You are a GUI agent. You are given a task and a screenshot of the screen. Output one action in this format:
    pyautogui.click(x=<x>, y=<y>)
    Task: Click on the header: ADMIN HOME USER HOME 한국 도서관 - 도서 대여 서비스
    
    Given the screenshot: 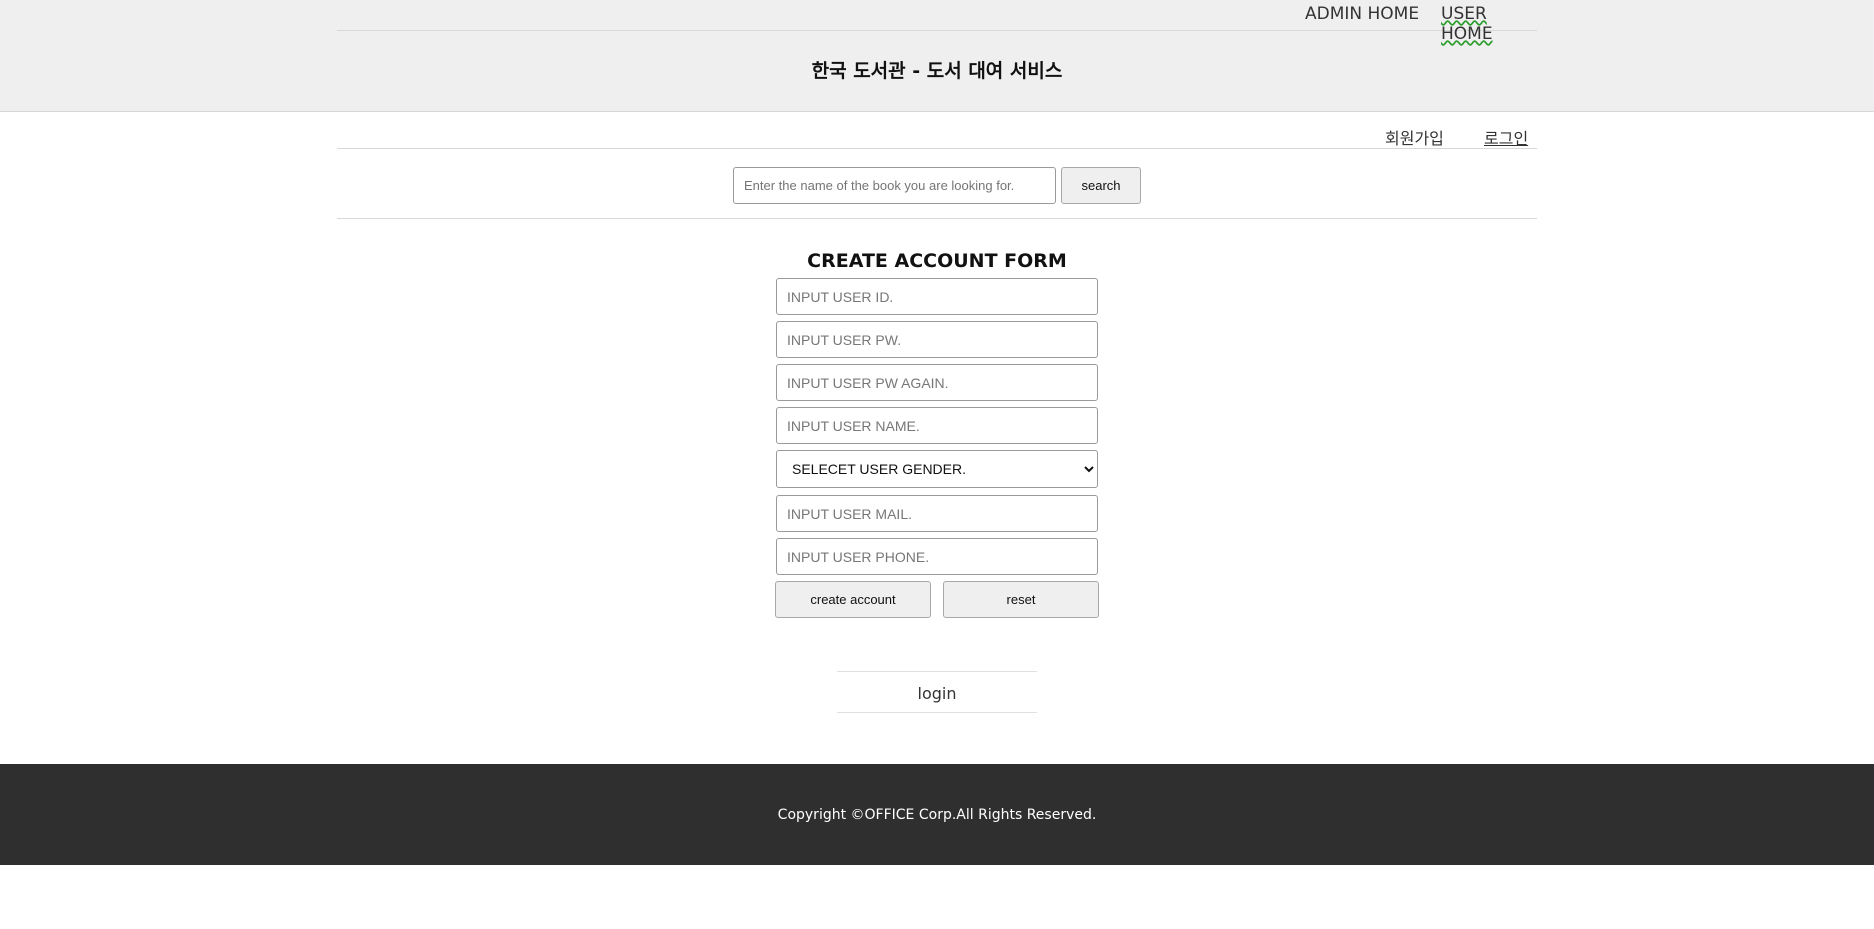 What is the action you would take?
    pyautogui.click(x=937, y=56)
    